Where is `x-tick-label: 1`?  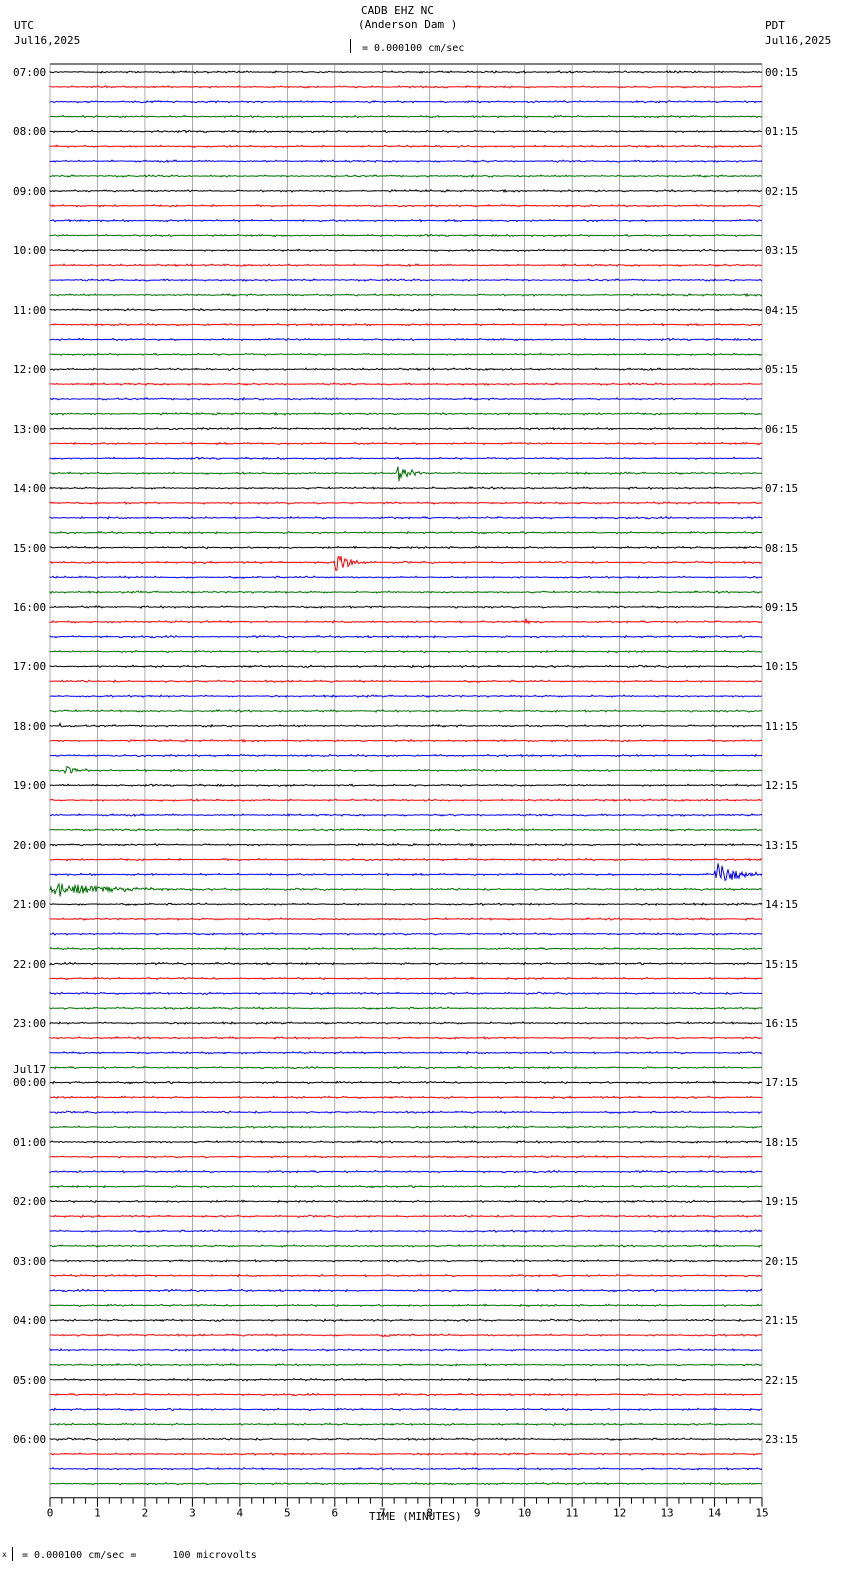
x-tick-label: 1 is located at coordinates (97, 1513).